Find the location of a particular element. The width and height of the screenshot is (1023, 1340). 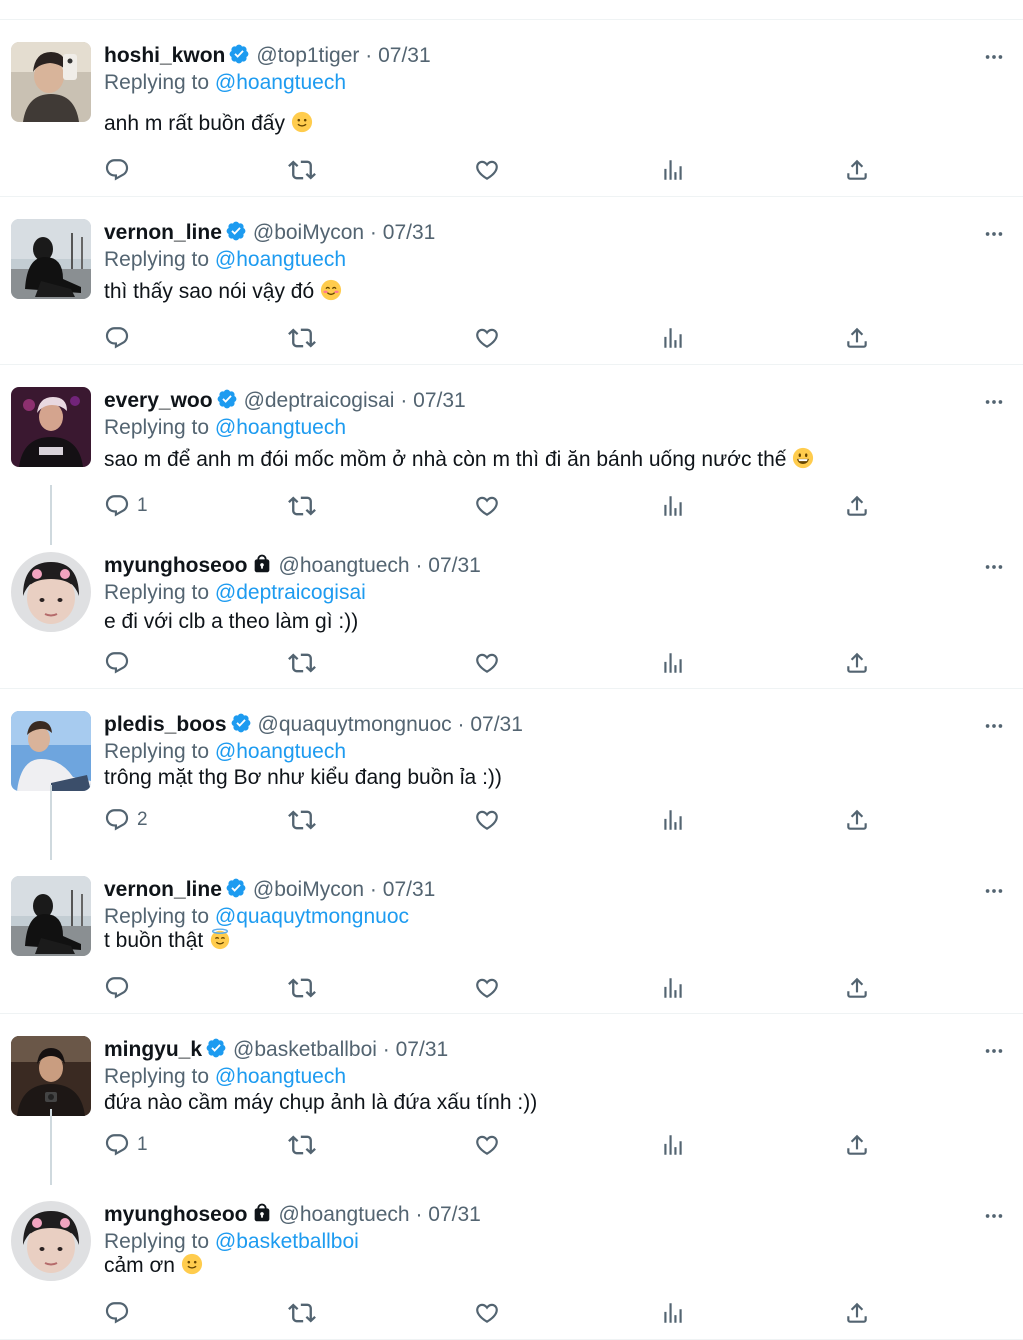

user-handle: @quaquytmongnuoc is located at coordinates (355, 724).